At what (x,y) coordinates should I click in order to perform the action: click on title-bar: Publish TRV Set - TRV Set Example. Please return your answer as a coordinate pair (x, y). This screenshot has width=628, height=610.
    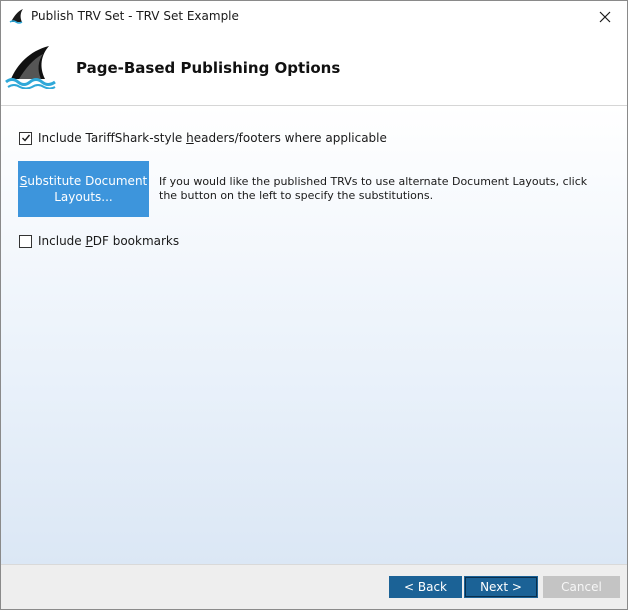
    Looking at the image, I should click on (314, 16).